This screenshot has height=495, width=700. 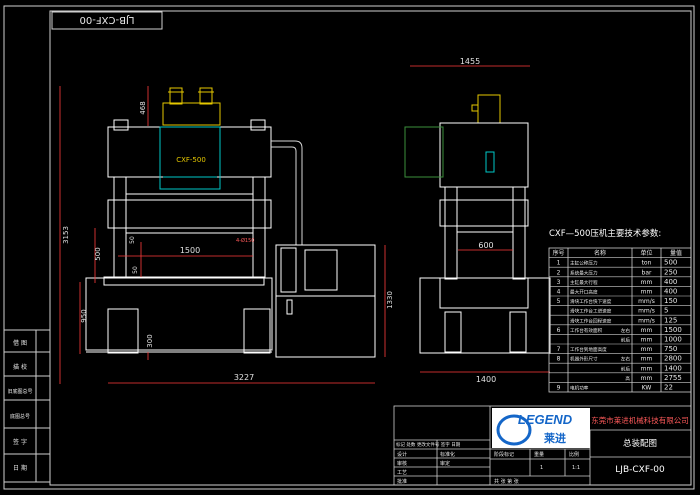 What do you see at coordinates (66, 235) in the screenshot?
I see `dim-3153: 3153` at bounding box center [66, 235].